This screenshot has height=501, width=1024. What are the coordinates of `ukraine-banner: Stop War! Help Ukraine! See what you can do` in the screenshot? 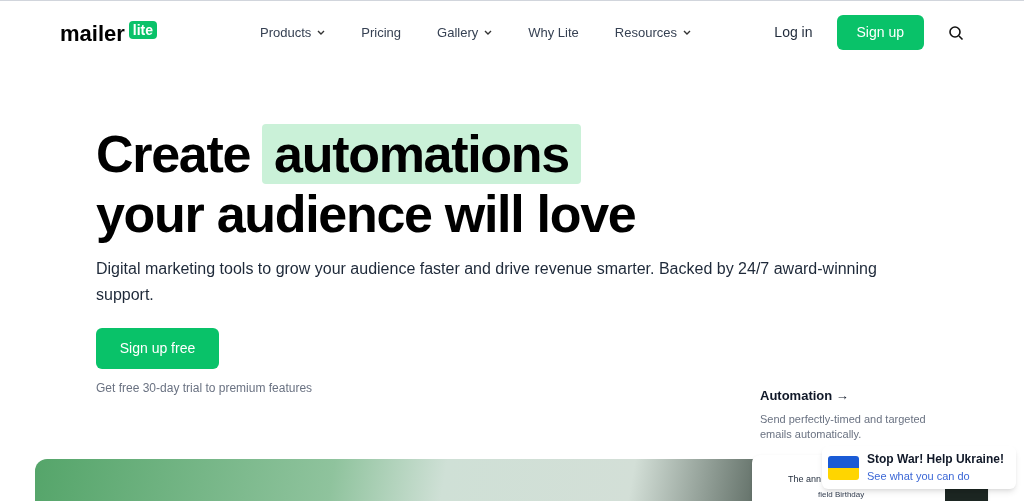 It's located at (919, 467).